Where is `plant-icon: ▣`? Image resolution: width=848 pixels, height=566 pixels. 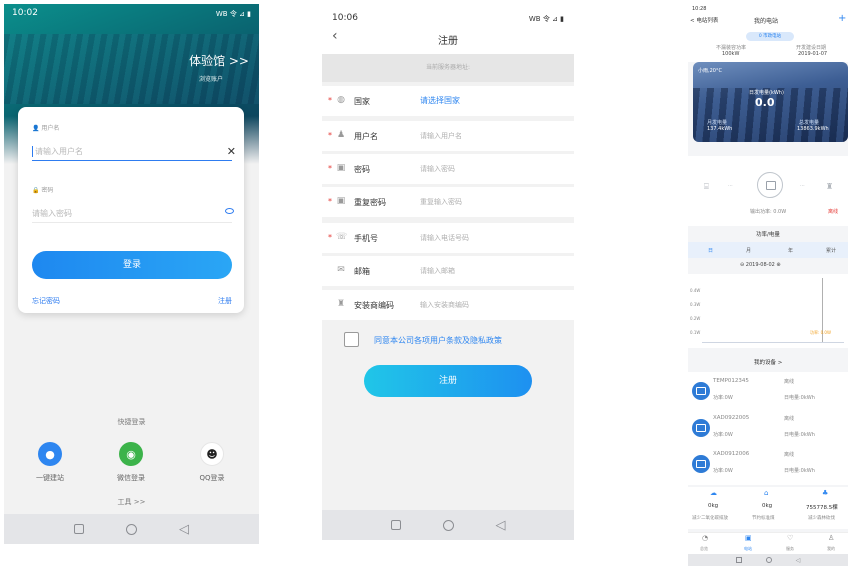
plant-icon: ▣ is located at coordinates (748, 538).